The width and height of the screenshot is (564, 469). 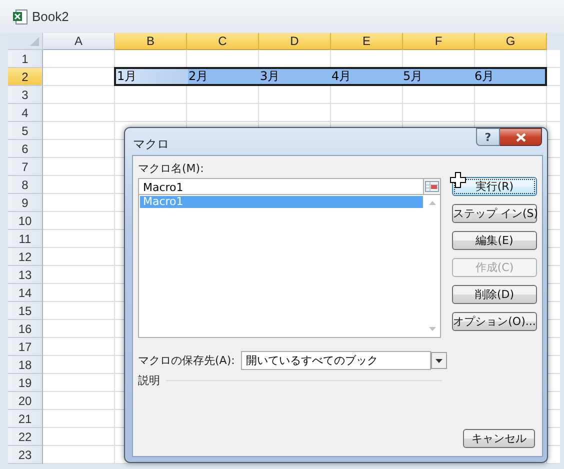 What do you see at coordinates (79, 41) in the screenshot?
I see `column-header: A` at bounding box center [79, 41].